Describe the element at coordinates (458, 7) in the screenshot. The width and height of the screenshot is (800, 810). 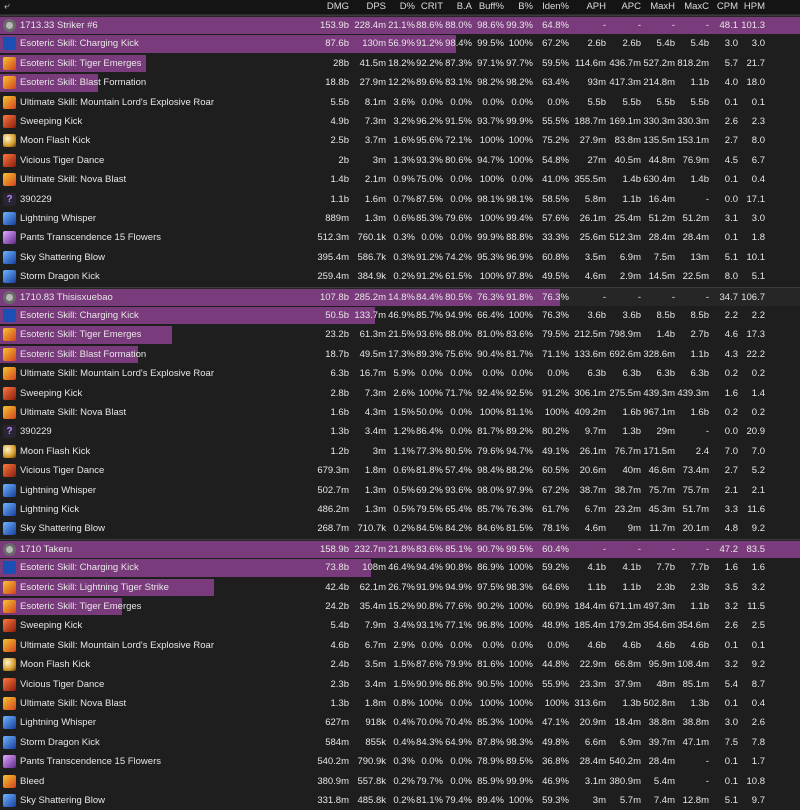
I see `col-header-ba: B.A` at that location.